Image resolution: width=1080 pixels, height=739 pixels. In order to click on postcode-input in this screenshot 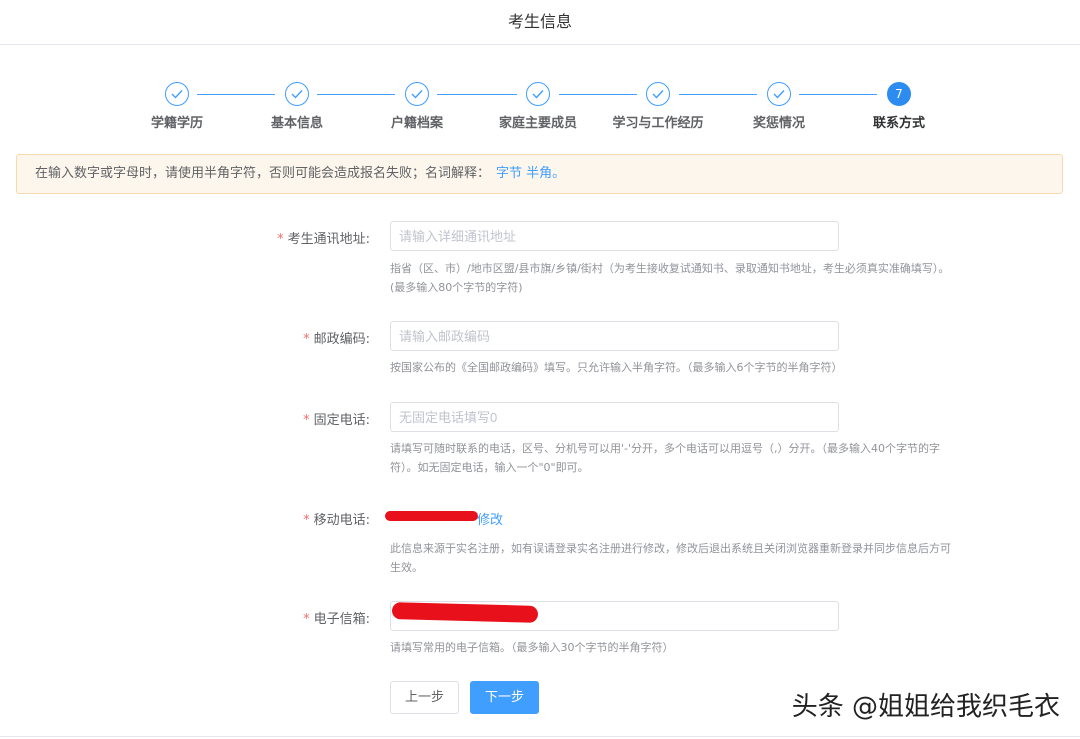, I will do `click(614, 336)`.